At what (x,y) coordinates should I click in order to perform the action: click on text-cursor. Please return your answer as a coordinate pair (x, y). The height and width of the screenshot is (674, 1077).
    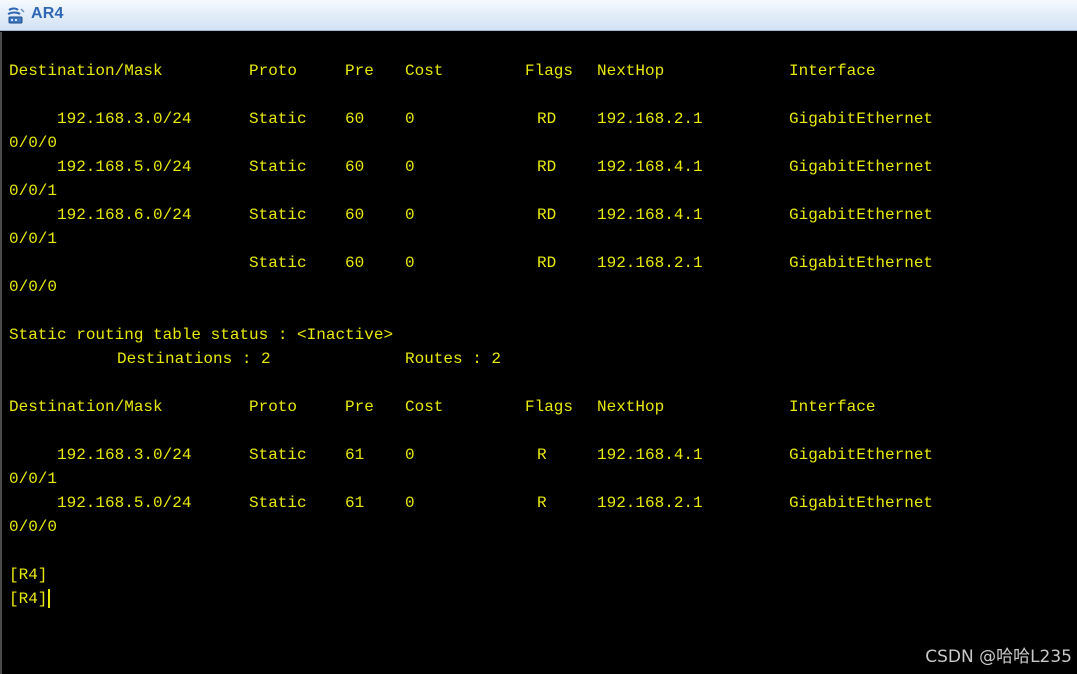
    Looking at the image, I should click on (49, 599).